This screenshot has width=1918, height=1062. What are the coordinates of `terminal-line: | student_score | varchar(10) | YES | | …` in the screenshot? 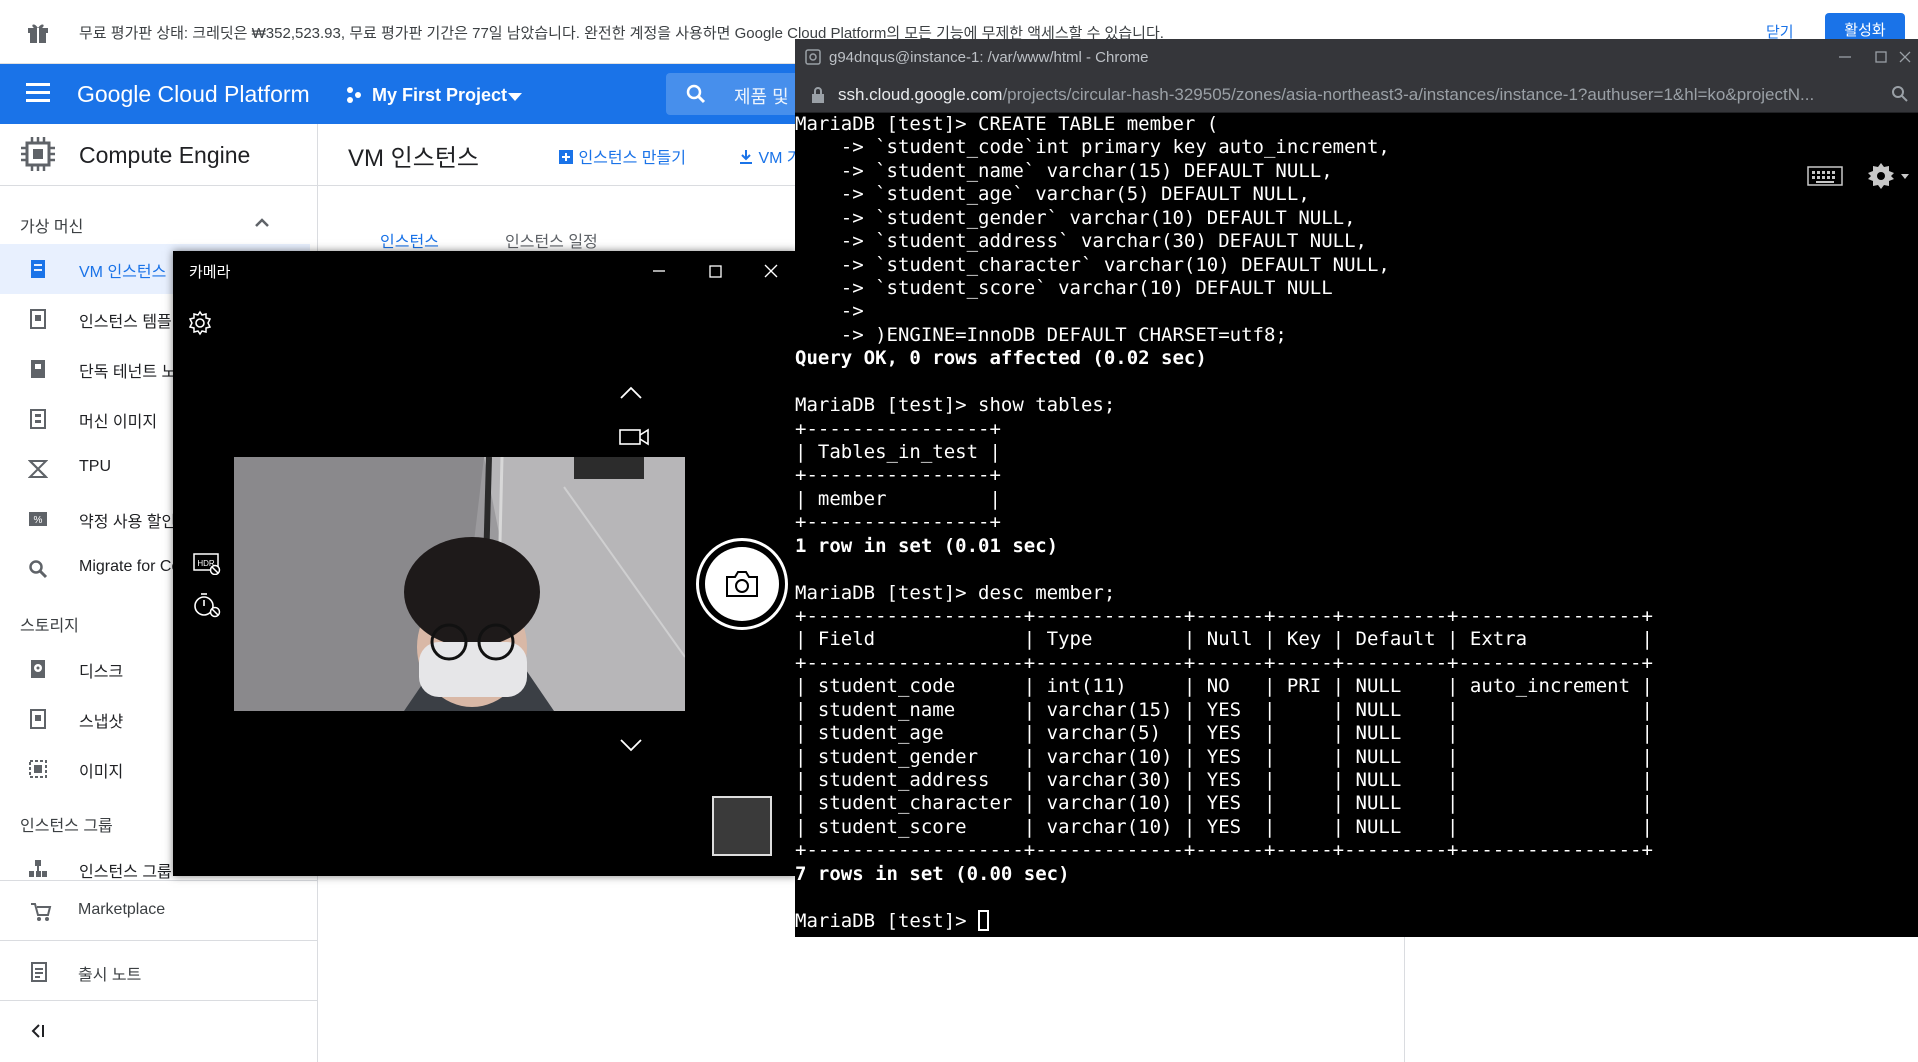 It's located at (1224, 827).